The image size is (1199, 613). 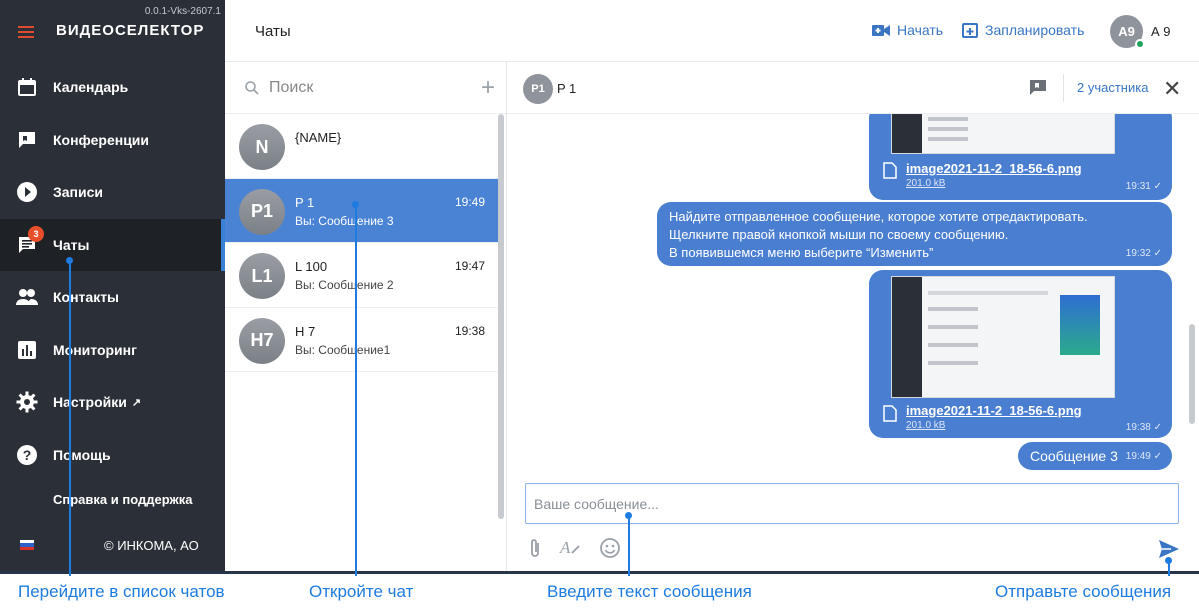 What do you see at coordinates (273, 31) in the screenshot?
I see `page-title: Чаты` at bounding box center [273, 31].